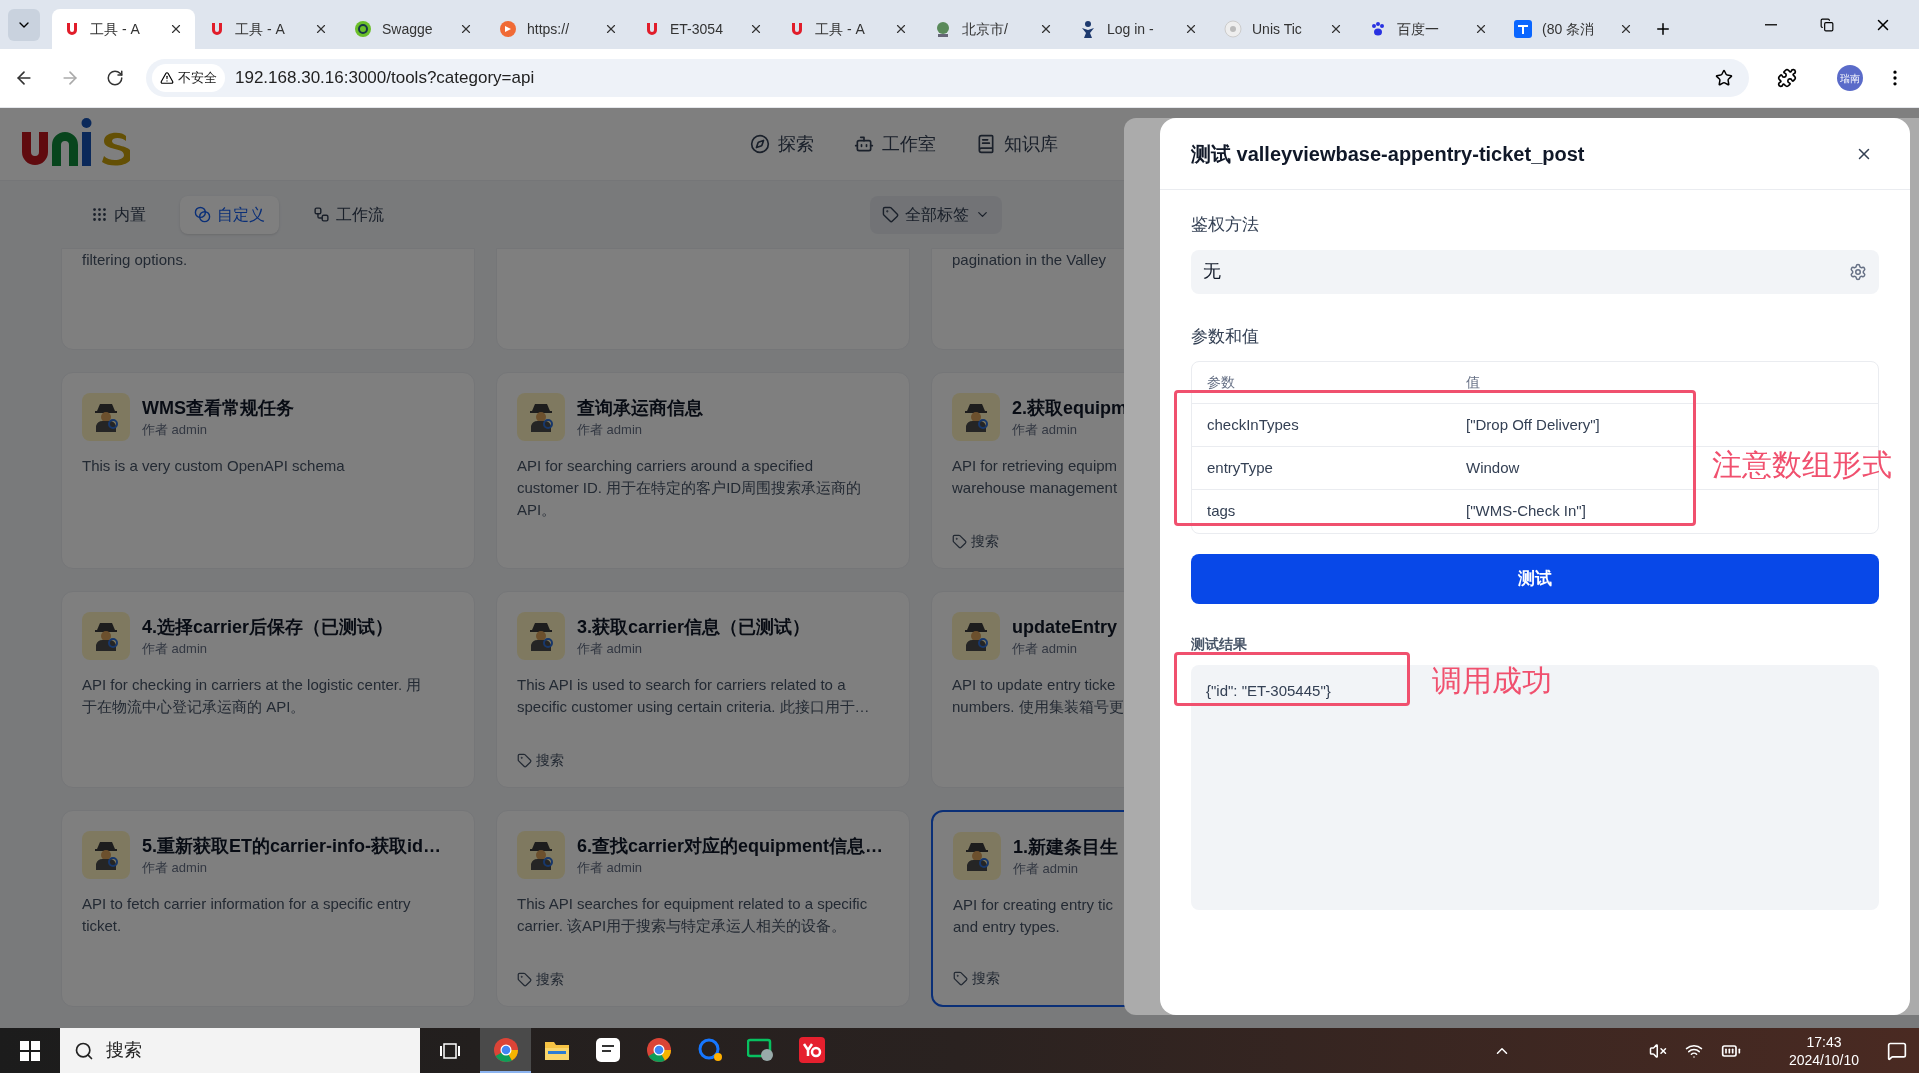 The height and width of the screenshot is (1073, 1919). I want to click on column-header: 值, so click(1473, 382).